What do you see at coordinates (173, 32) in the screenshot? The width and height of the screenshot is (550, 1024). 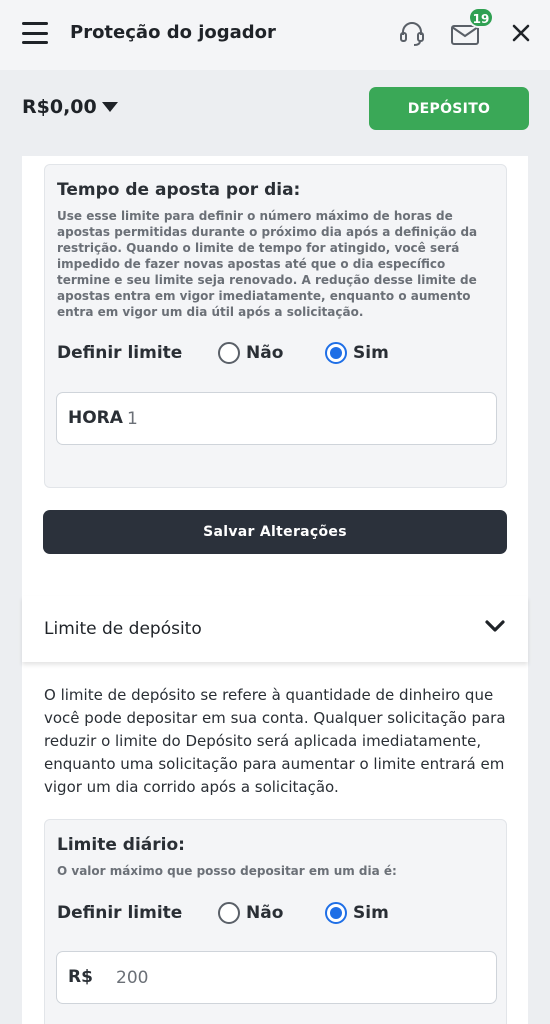 I see `page-title: Proteção do jogador` at bounding box center [173, 32].